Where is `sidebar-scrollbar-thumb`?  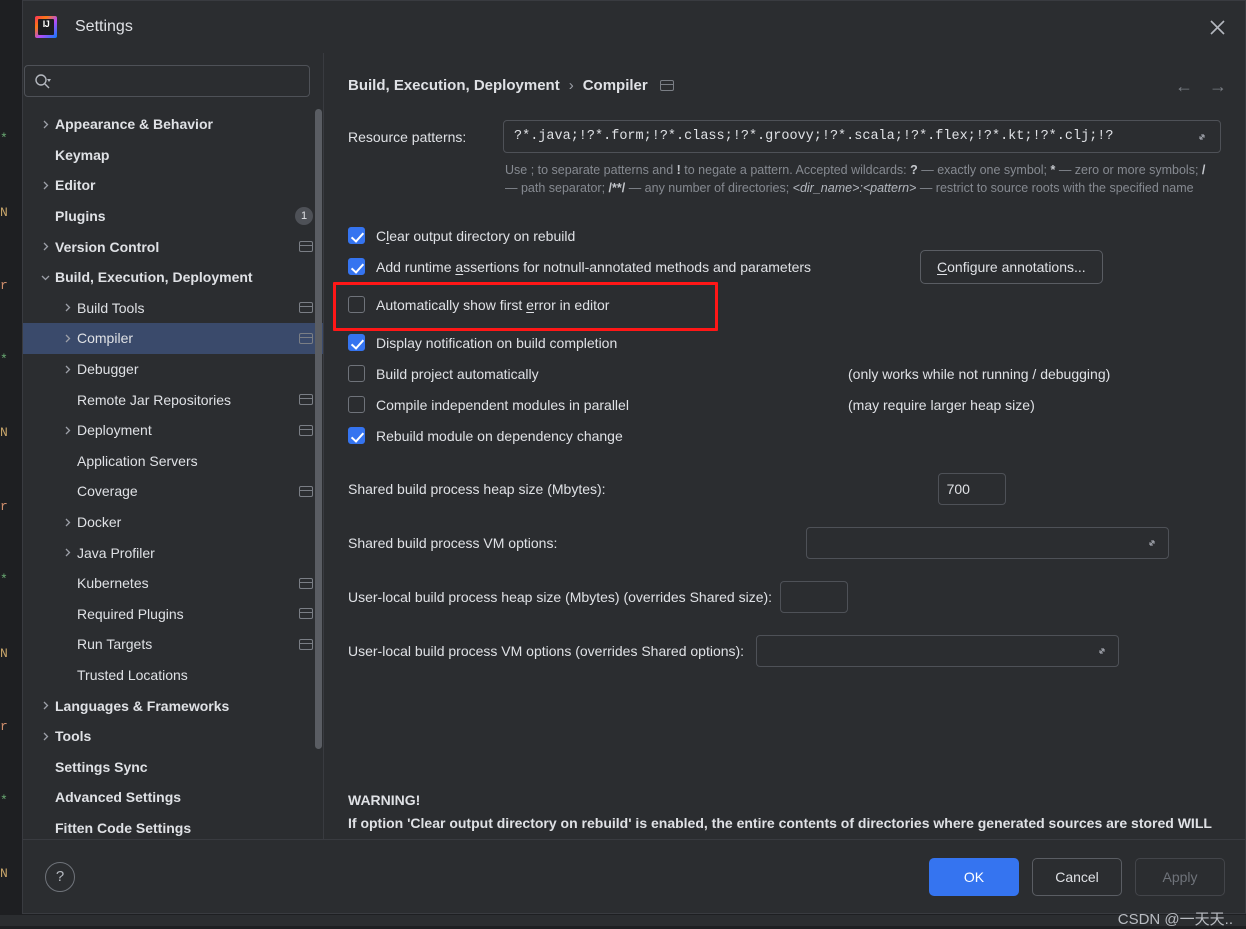
sidebar-scrollbar-thumb is located at coordinates (318, 429).